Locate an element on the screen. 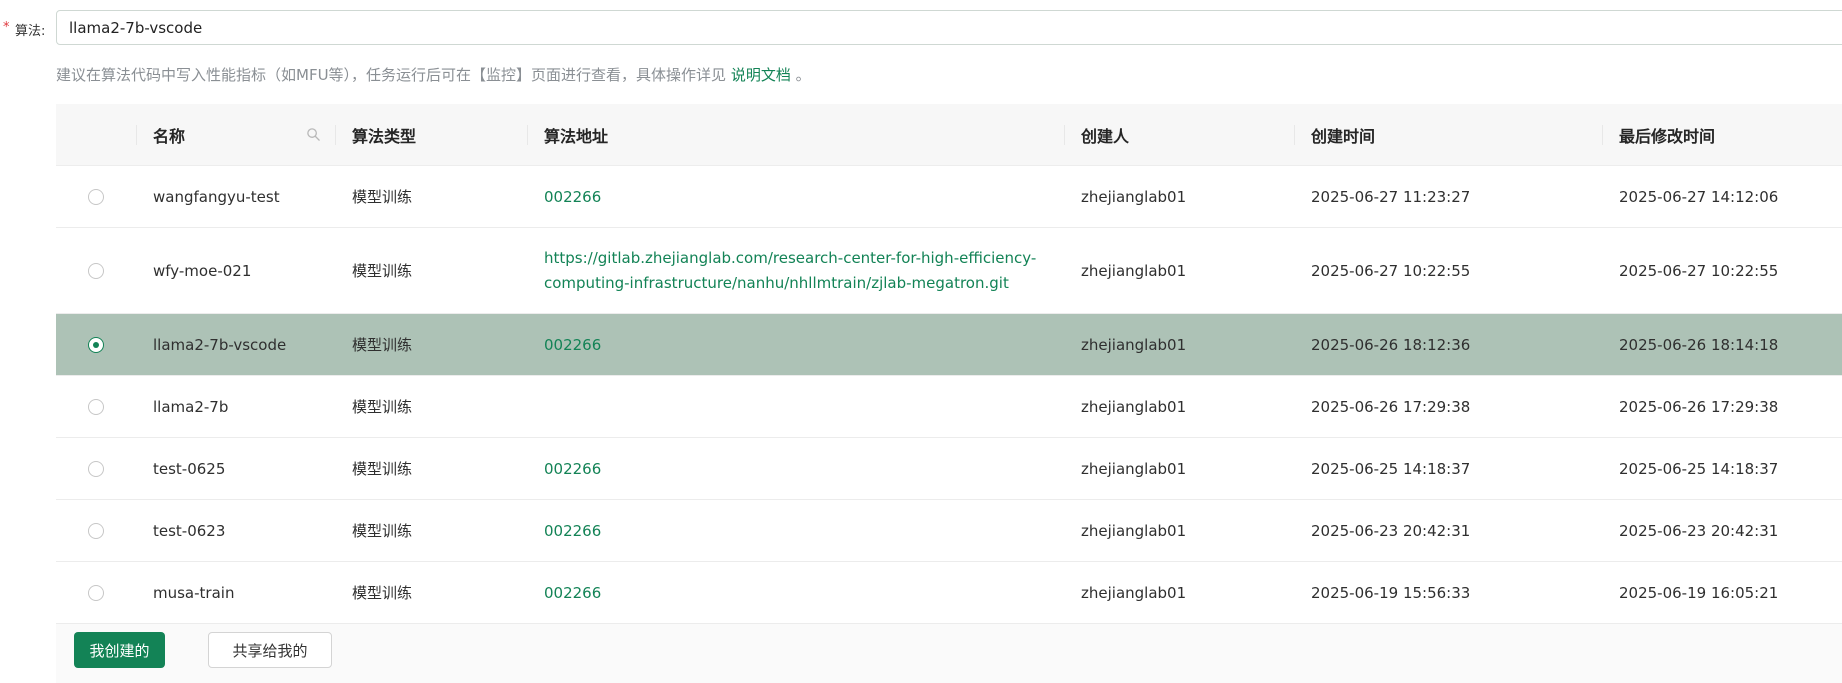  header-created: 创建时间 is located at coordinates (1448, 135).